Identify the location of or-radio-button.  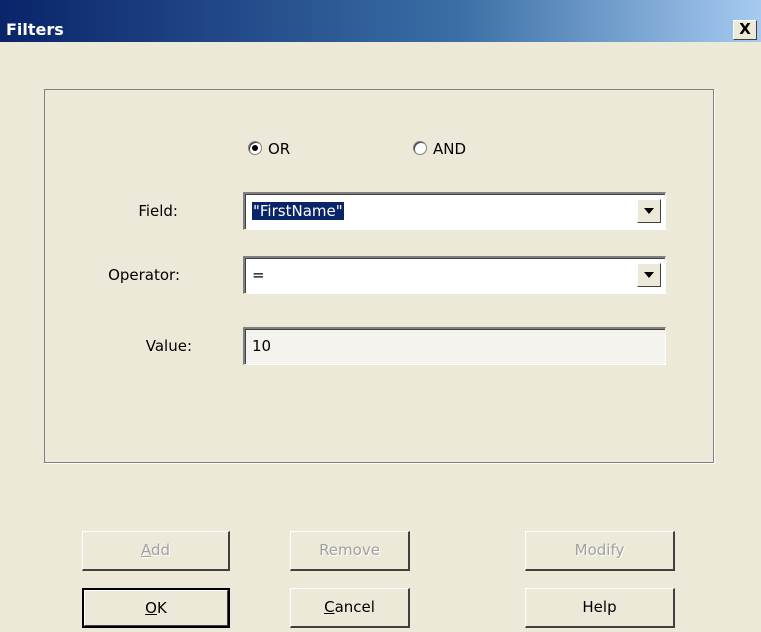
(255, 148).